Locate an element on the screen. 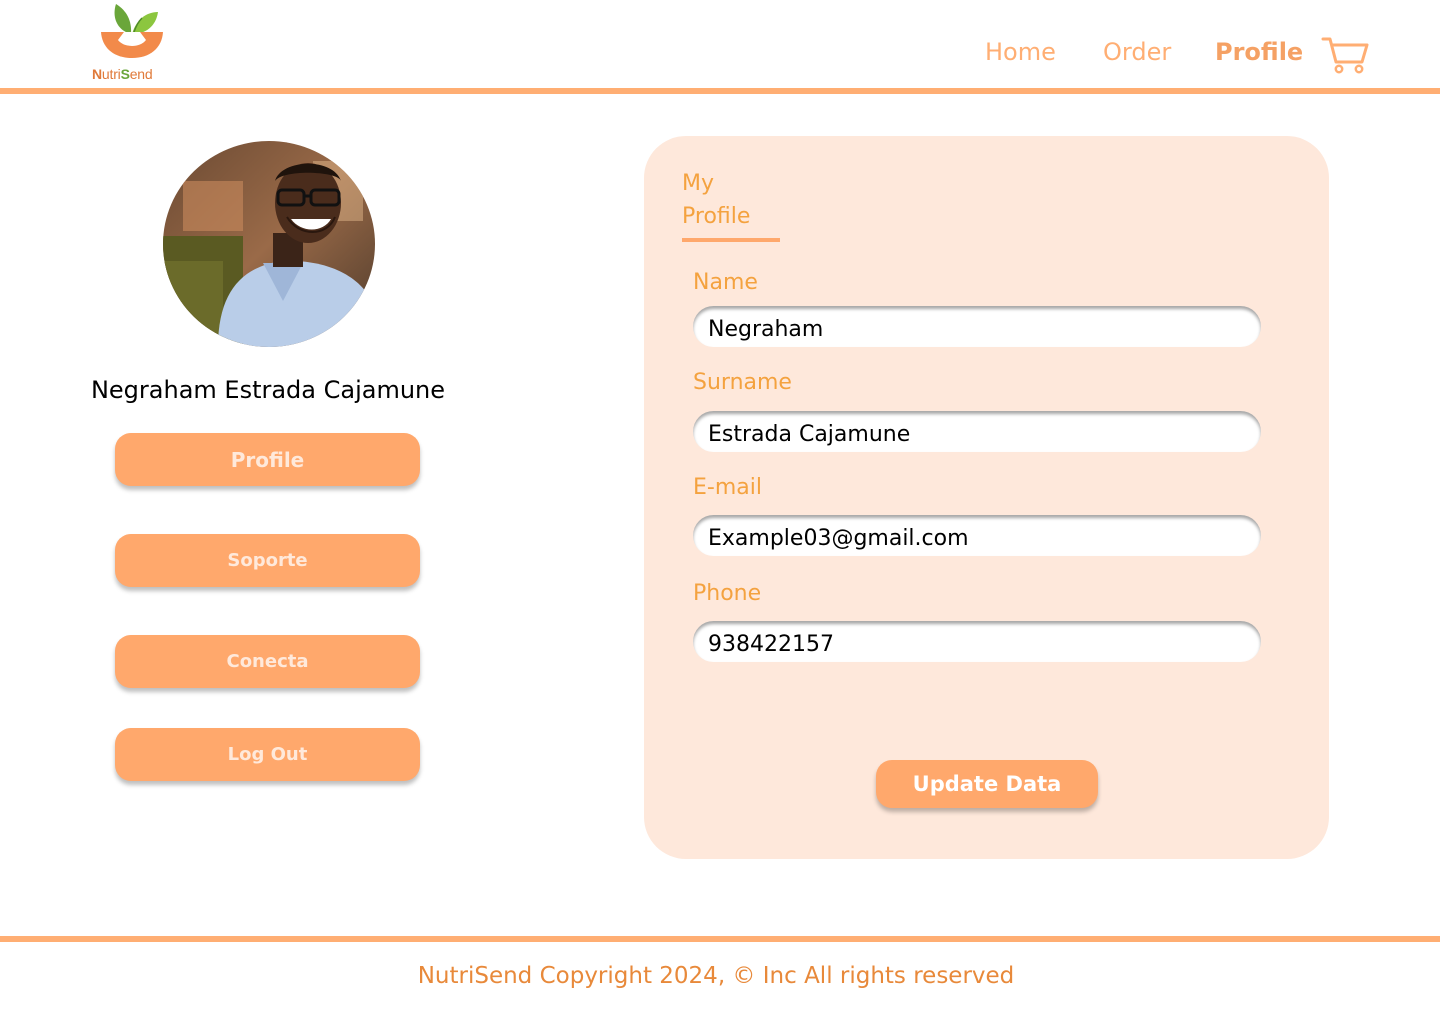 Image resolution: width=1440 pixels, height=1024 pixels. bowl-with-leaves-logo-icon is located at coordinates (132, 31).